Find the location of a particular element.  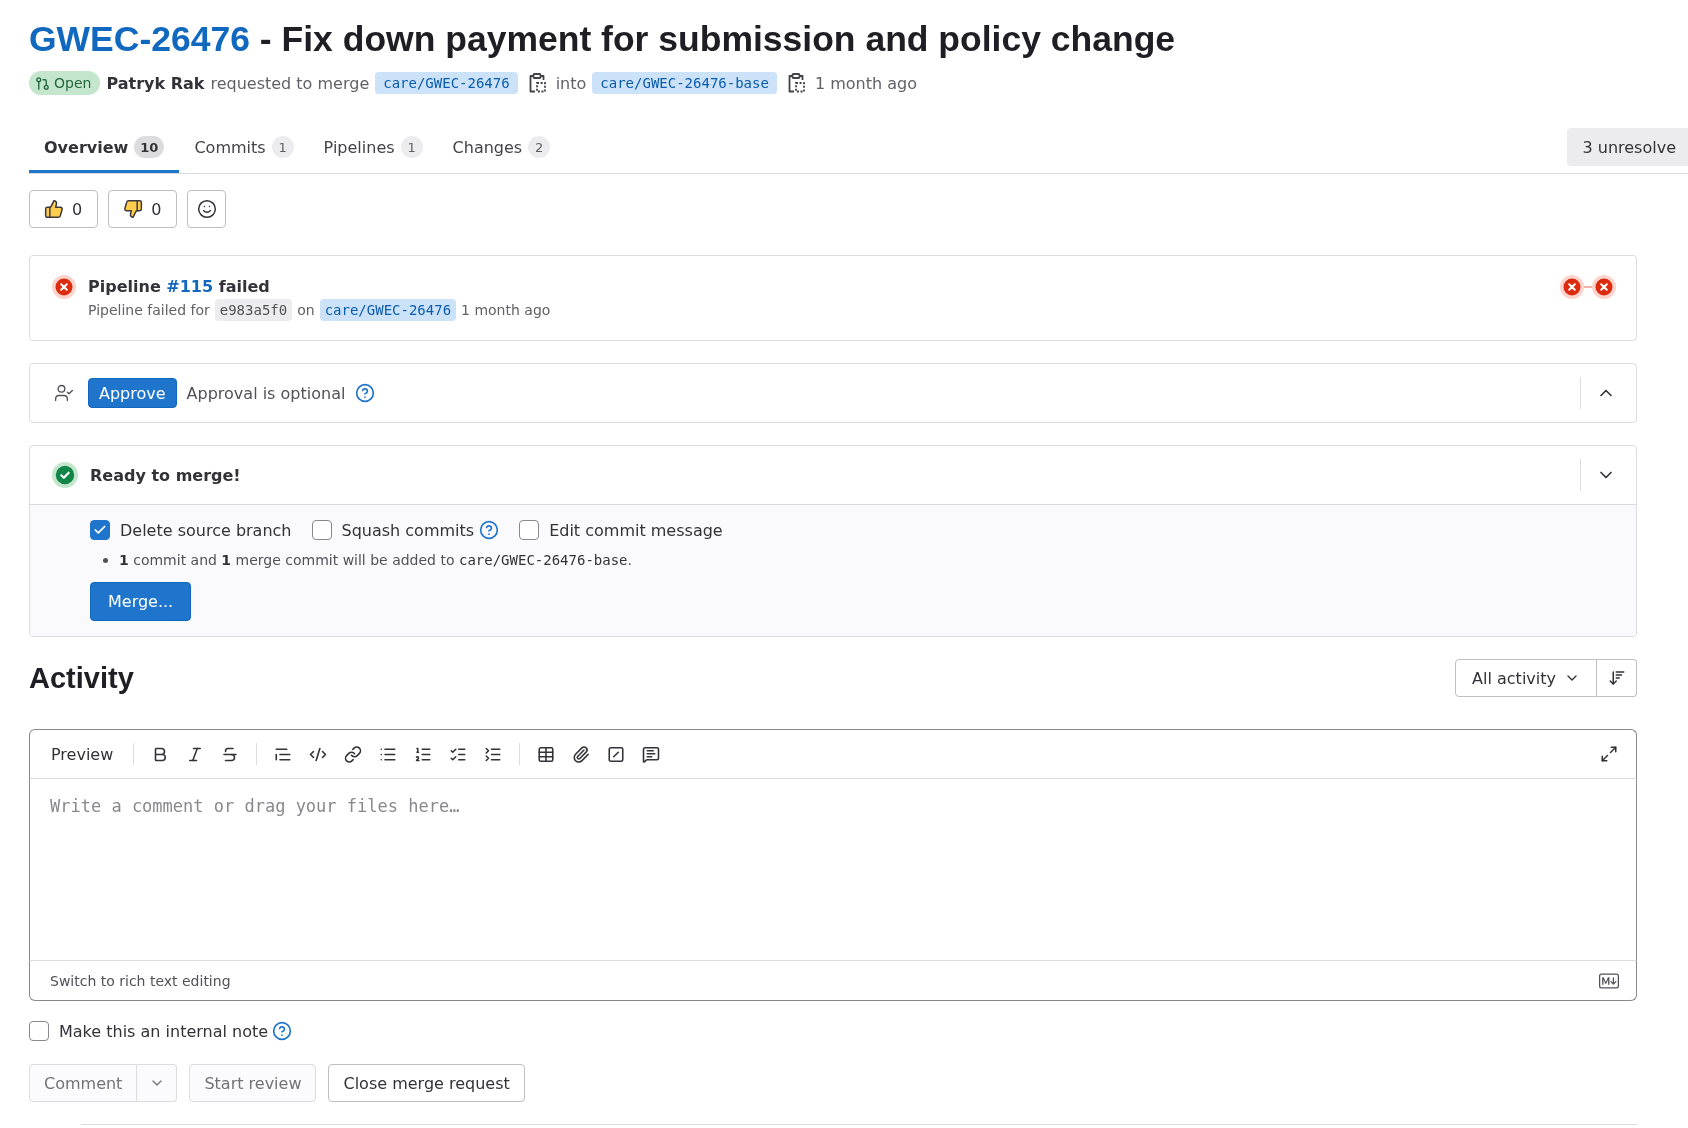

tab: Overview 10 is located at coordinates (104, 147).